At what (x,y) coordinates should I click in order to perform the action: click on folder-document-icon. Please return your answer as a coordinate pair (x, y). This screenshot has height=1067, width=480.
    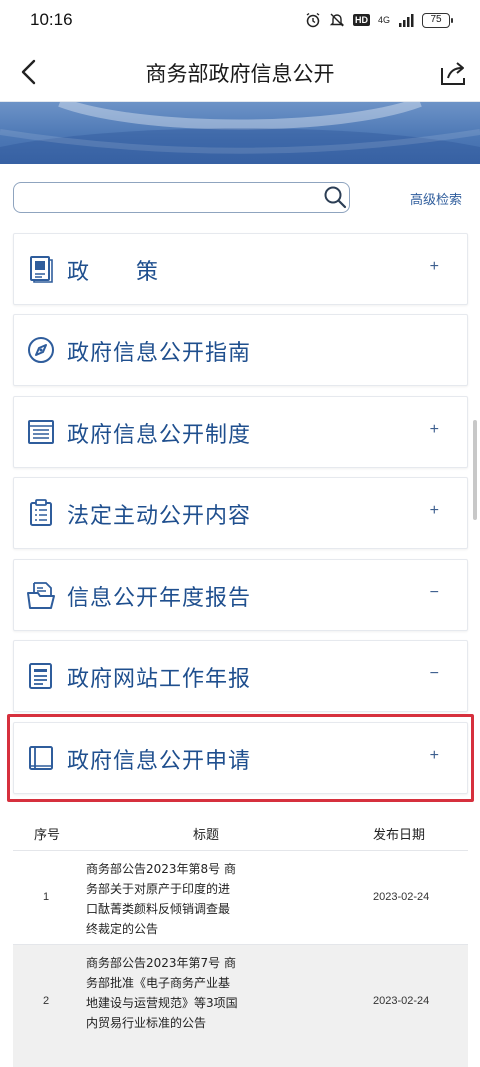
    Looking at the image, I should click on (41, 595).